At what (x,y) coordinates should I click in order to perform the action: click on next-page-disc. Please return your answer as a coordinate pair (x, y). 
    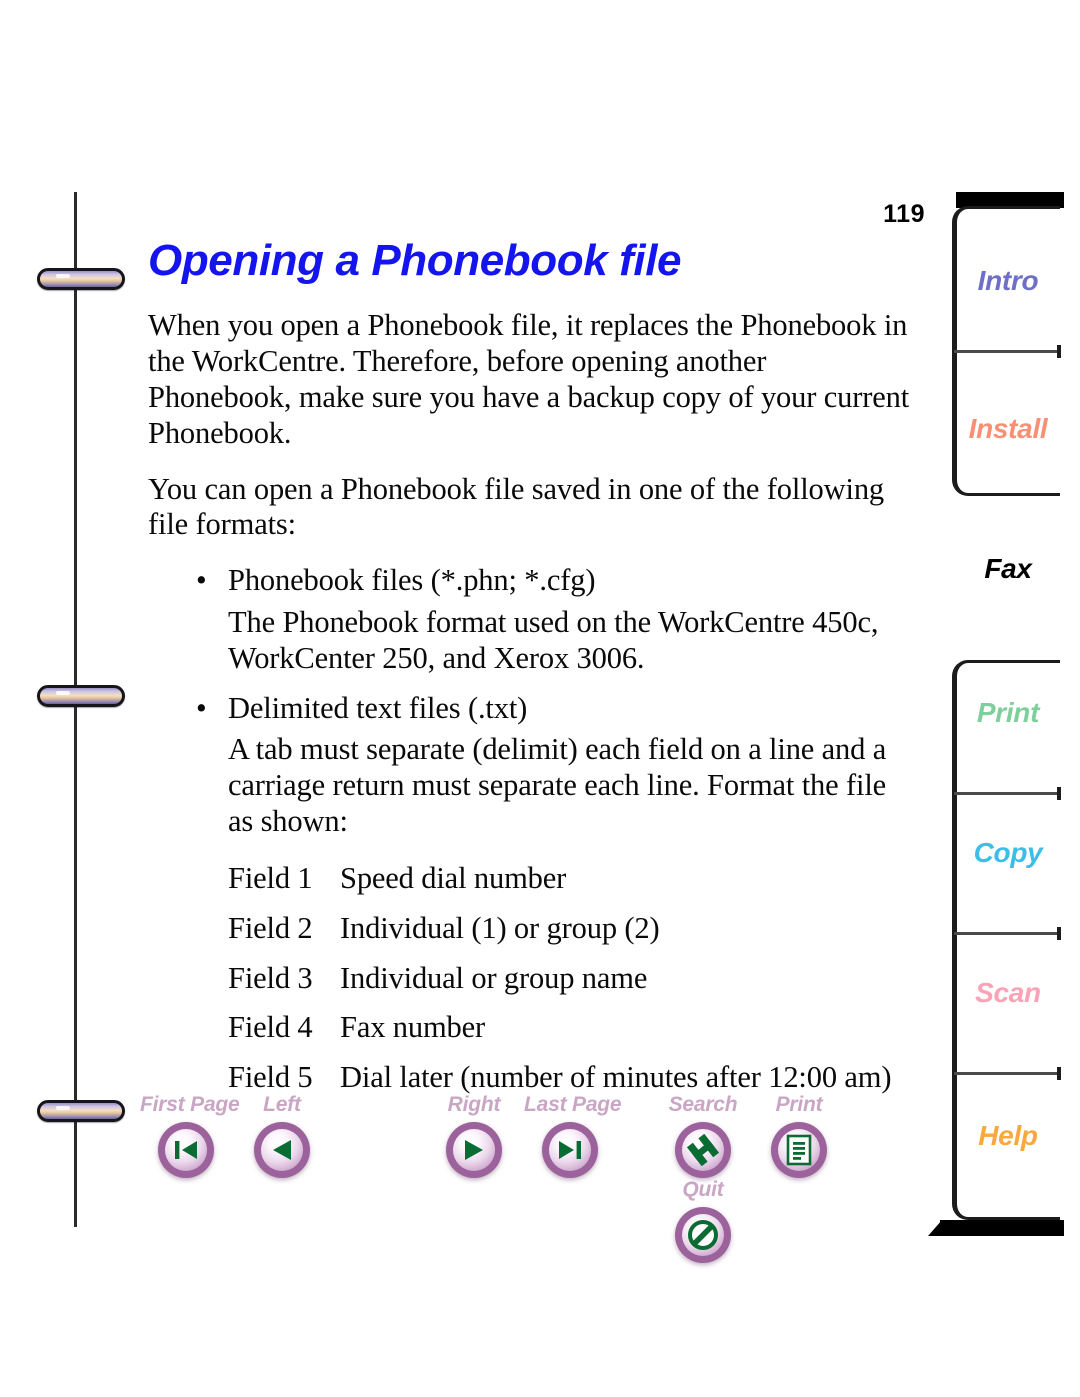
    Looking at the image, I should click on (474, 1150).